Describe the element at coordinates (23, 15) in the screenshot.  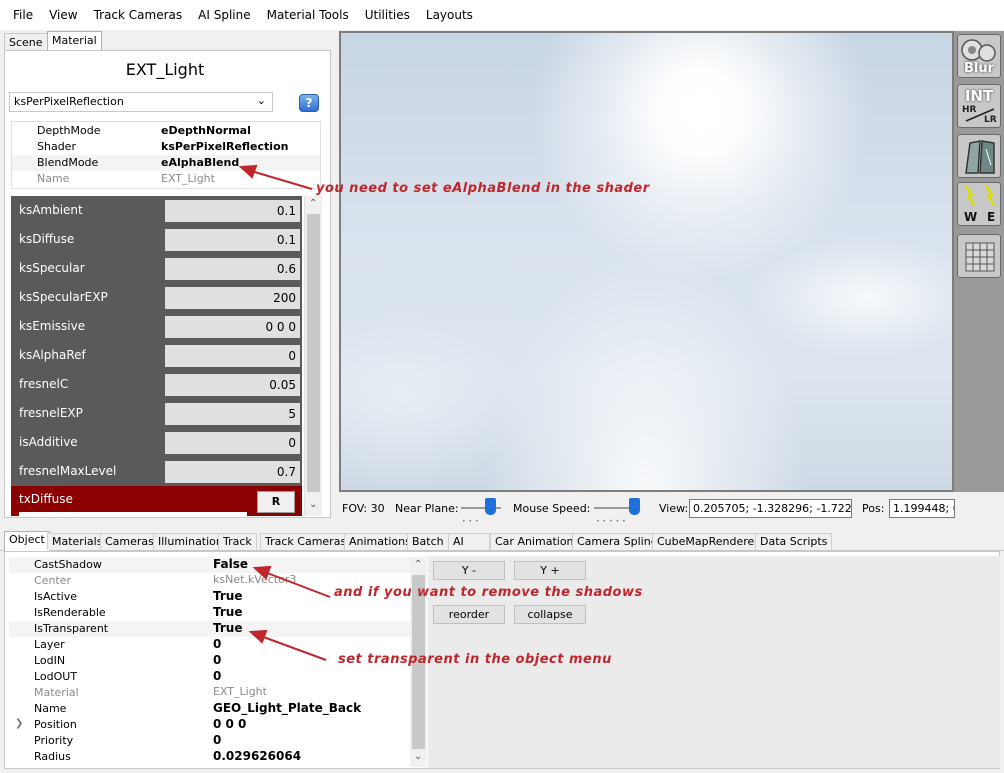
I see `menu-file: File` at that location.